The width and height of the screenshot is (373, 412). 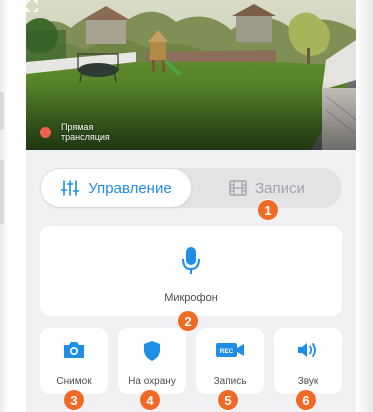 I want to click on tab-control: Управление, so click(x=116, y=188).